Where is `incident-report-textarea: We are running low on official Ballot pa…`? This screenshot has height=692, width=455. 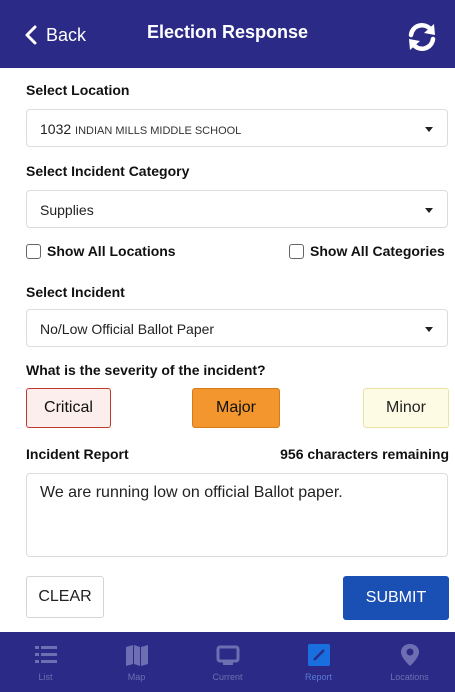
incident-report-textarea: We are running low on official Ballot pa… is located at coordinates (237, 515).